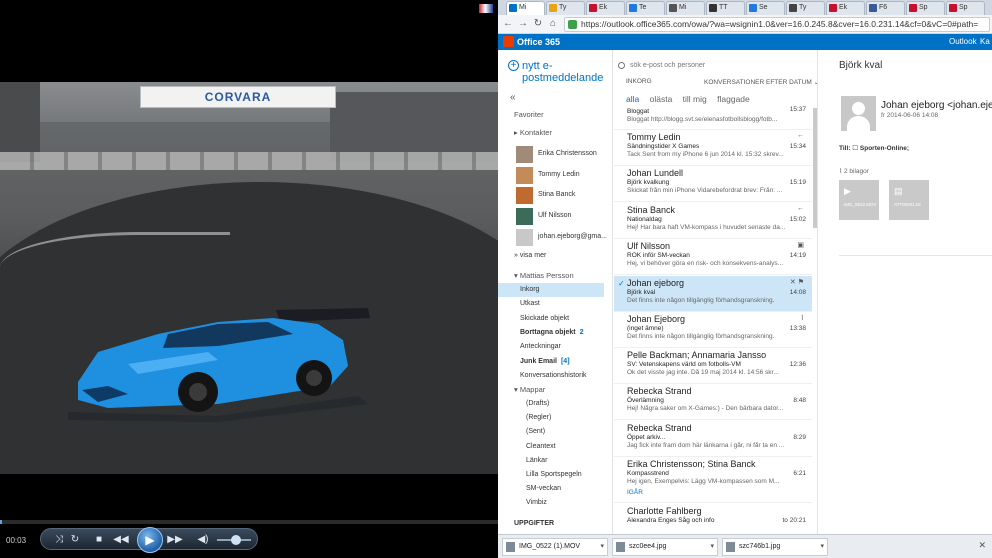 The image size is (992, 558). Describe the element at coordinates (238, 97) in the screenshot. I see `video-banner: CORVARA` at that location.